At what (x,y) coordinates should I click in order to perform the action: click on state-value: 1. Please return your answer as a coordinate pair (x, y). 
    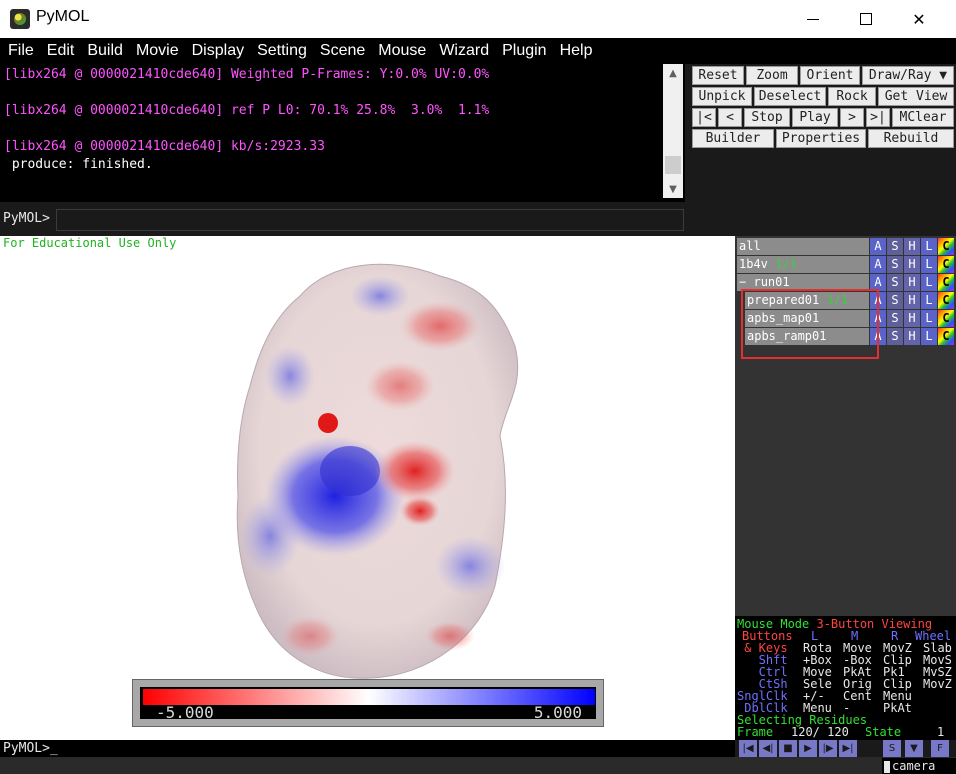
    Looking at the image, I should click on (941, 732).